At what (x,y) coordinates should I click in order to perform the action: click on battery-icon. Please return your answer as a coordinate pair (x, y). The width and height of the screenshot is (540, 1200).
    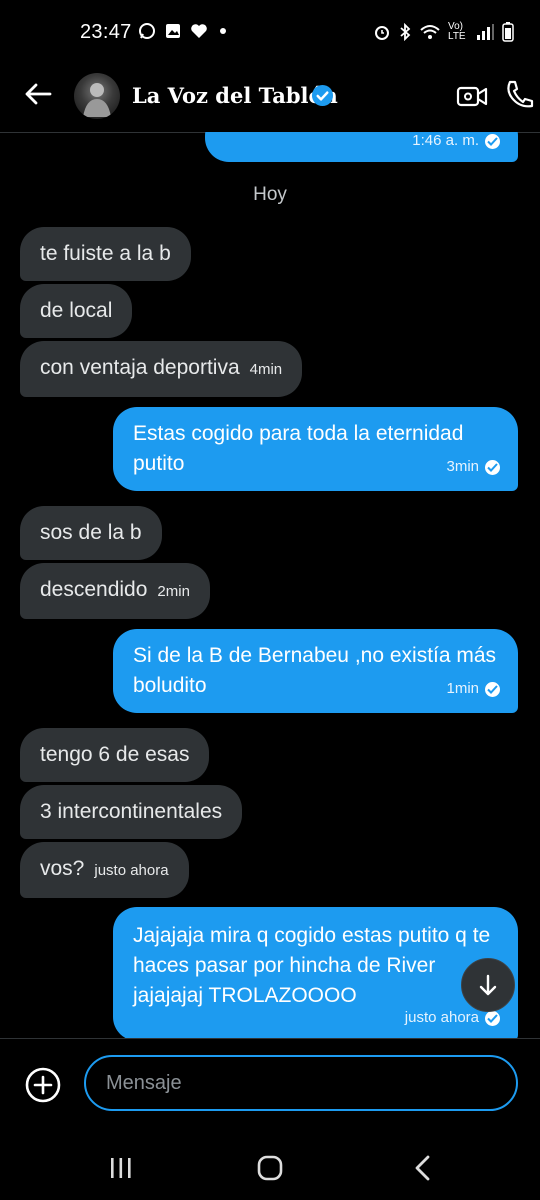
    Looking at the image, I should click on (508, 32).